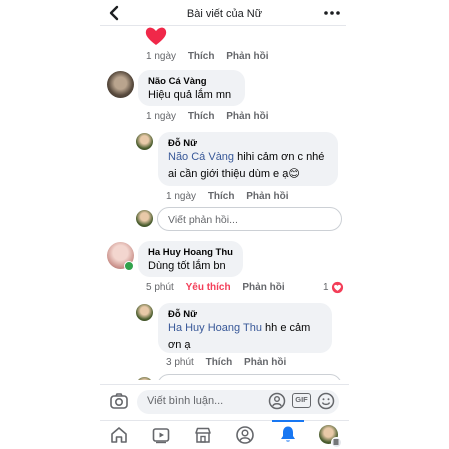 The height and width of the screenshot is (449, 449). What do you see at coordinates (224, 14) in the screenshot?
I see `page-title: Bài viết của Nữ` at bounding box center [224, 14].